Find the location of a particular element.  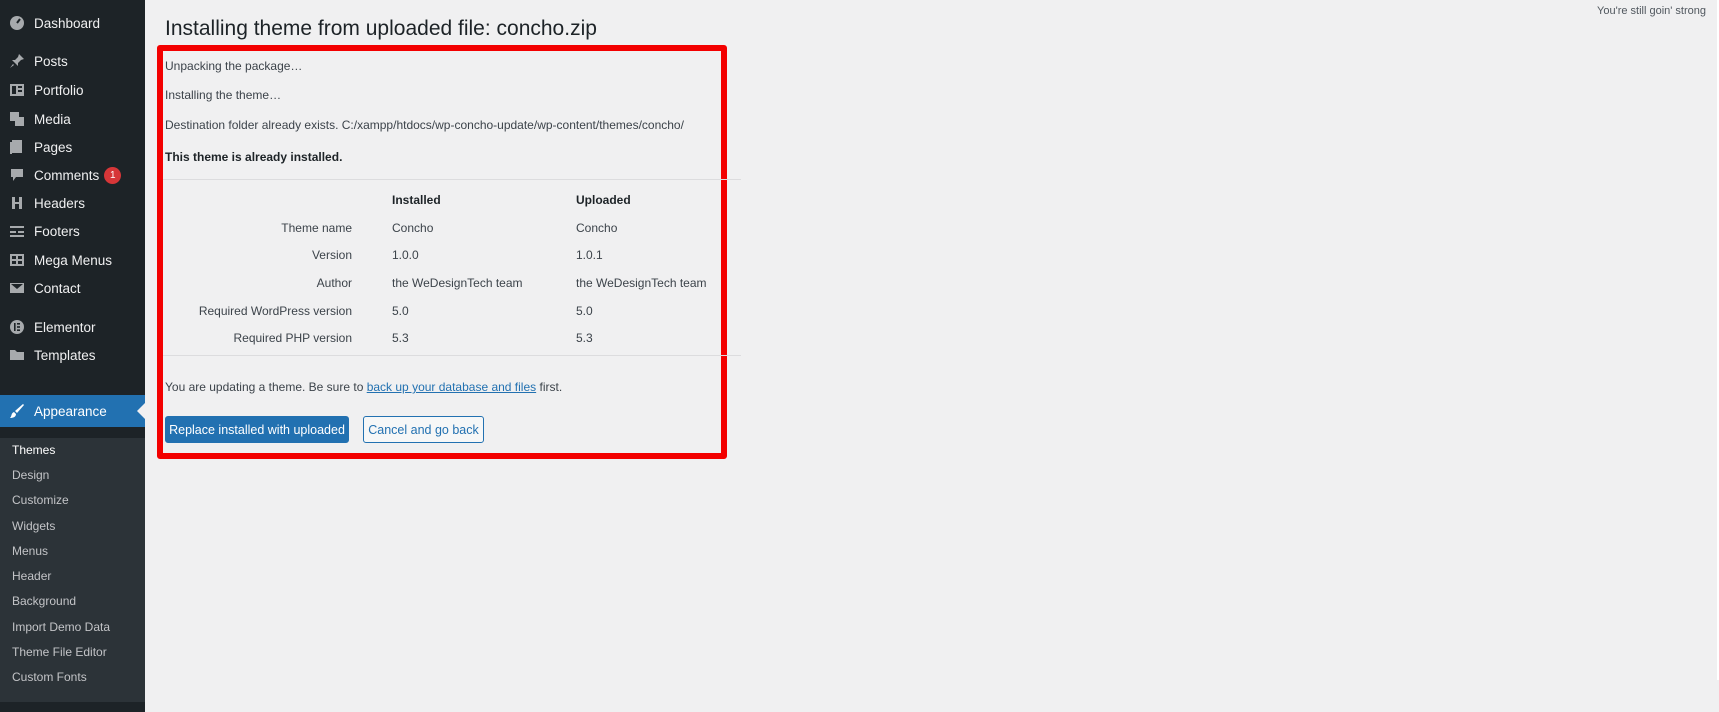

backup-notice-text: You are updating a theme. Be sure to is located at coordinates (266, 387).